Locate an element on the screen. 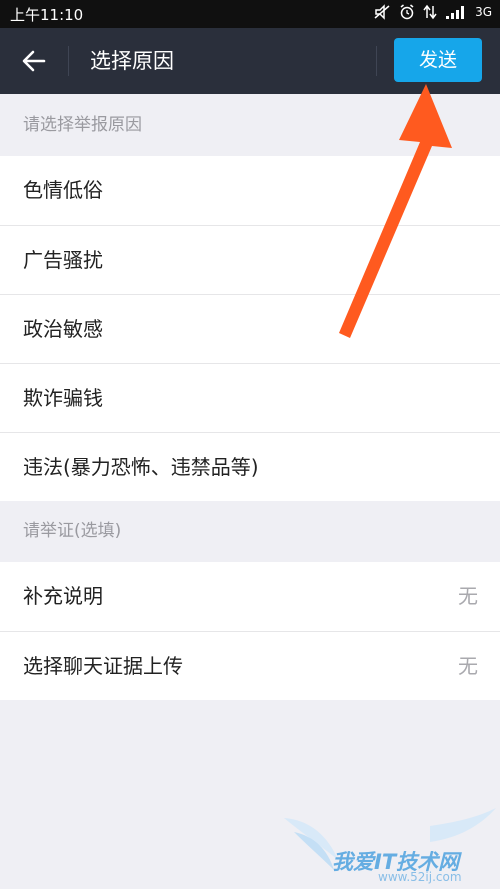 The width and height of the screenshot is (500, 889). evidence-section-header: 请举证(选填) is located at coordinates (72, 531).